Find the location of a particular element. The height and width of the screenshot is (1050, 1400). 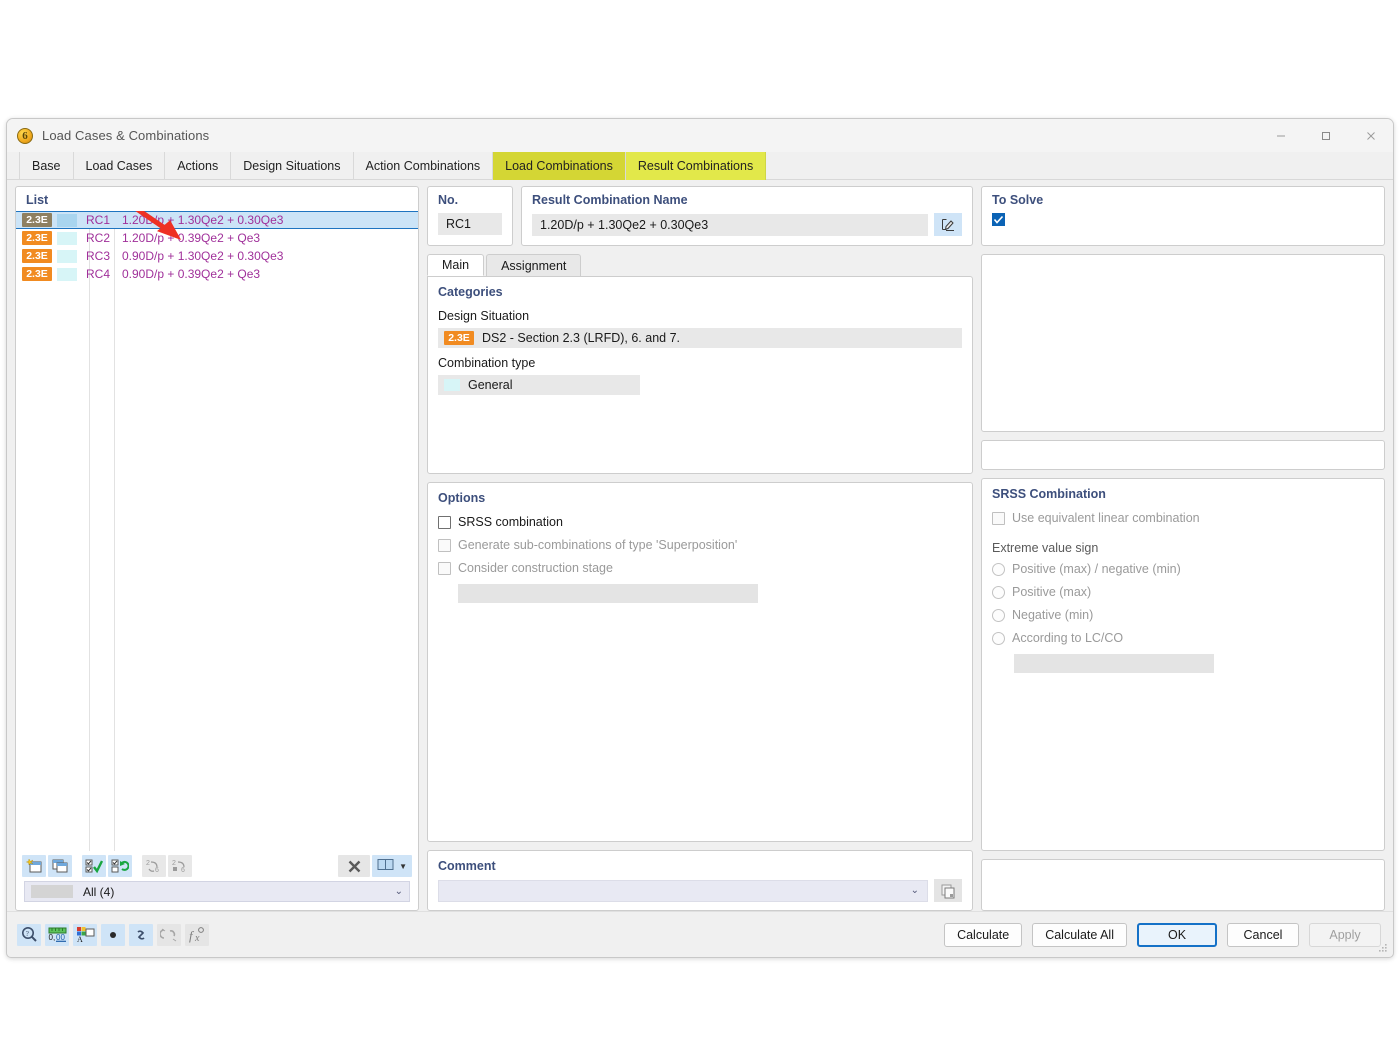

minimize-icon is located at coordinates (1280, 135).